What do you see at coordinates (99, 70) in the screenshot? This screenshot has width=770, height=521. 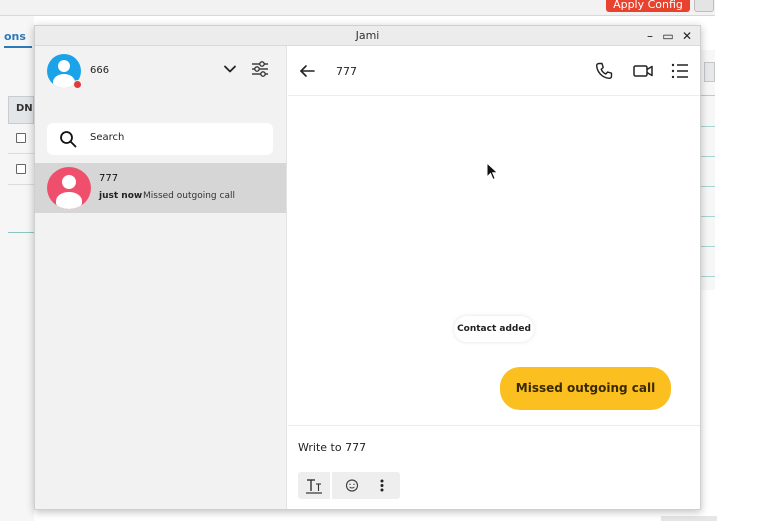 I see `account-name: 666` at bounding box center [99, 70].